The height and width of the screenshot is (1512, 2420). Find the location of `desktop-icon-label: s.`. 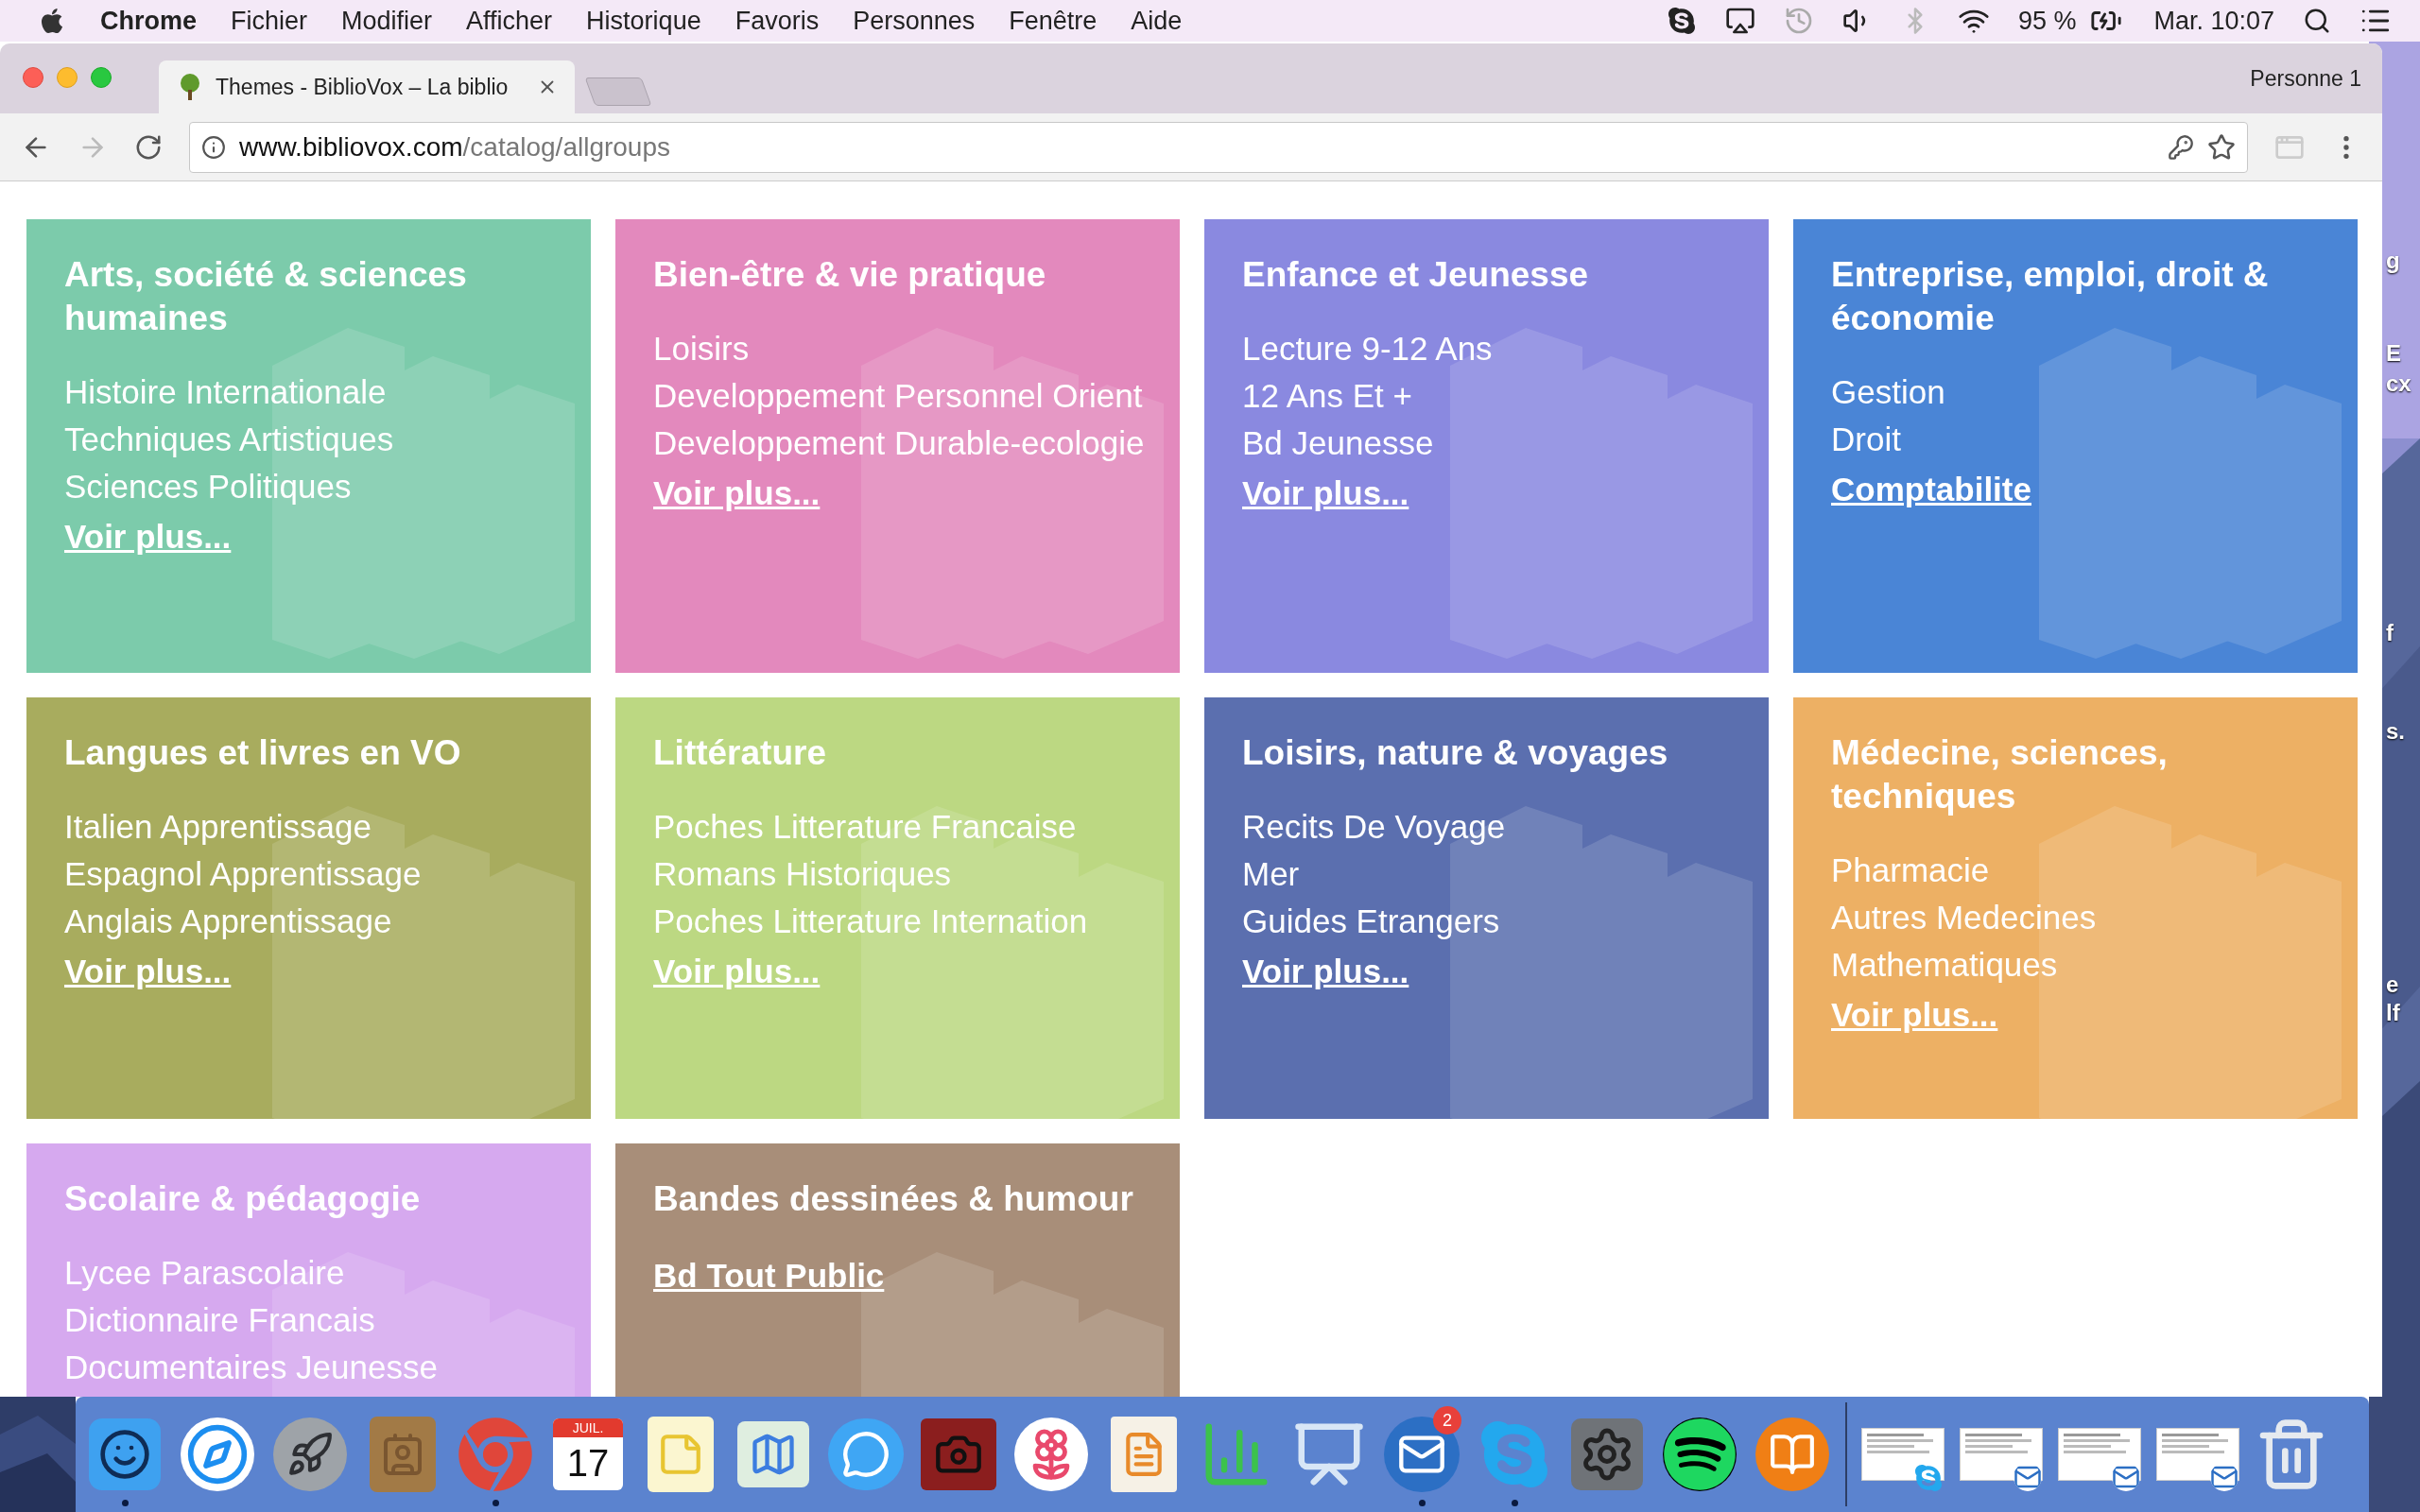

desktop-icon-label: s. is located at coordinates (2395, 731).